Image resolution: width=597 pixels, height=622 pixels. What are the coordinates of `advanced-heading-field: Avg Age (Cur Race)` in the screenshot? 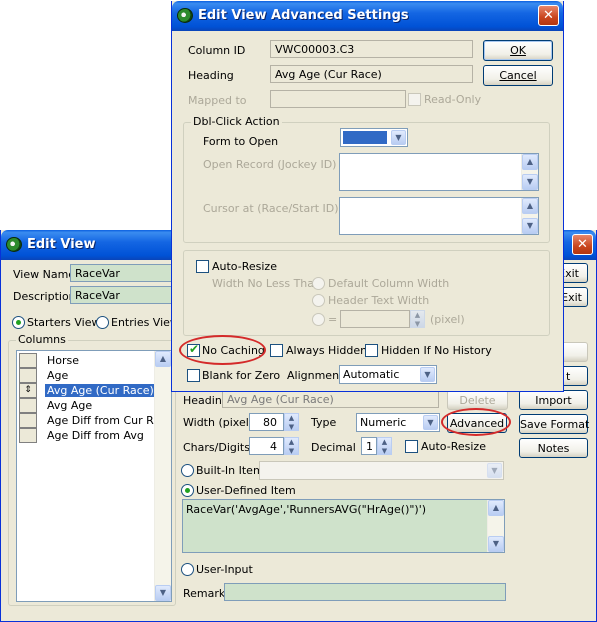 It's located at (371, 74).